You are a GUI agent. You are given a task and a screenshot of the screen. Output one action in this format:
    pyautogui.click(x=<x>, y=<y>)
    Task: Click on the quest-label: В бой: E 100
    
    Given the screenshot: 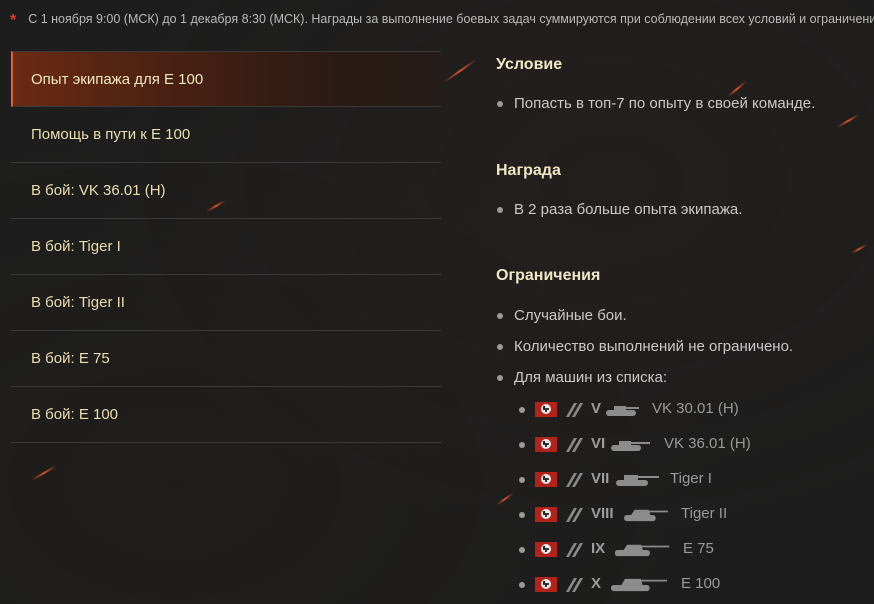 What is the action you would take?
    pyautogui.click(x=75, y=414)
    